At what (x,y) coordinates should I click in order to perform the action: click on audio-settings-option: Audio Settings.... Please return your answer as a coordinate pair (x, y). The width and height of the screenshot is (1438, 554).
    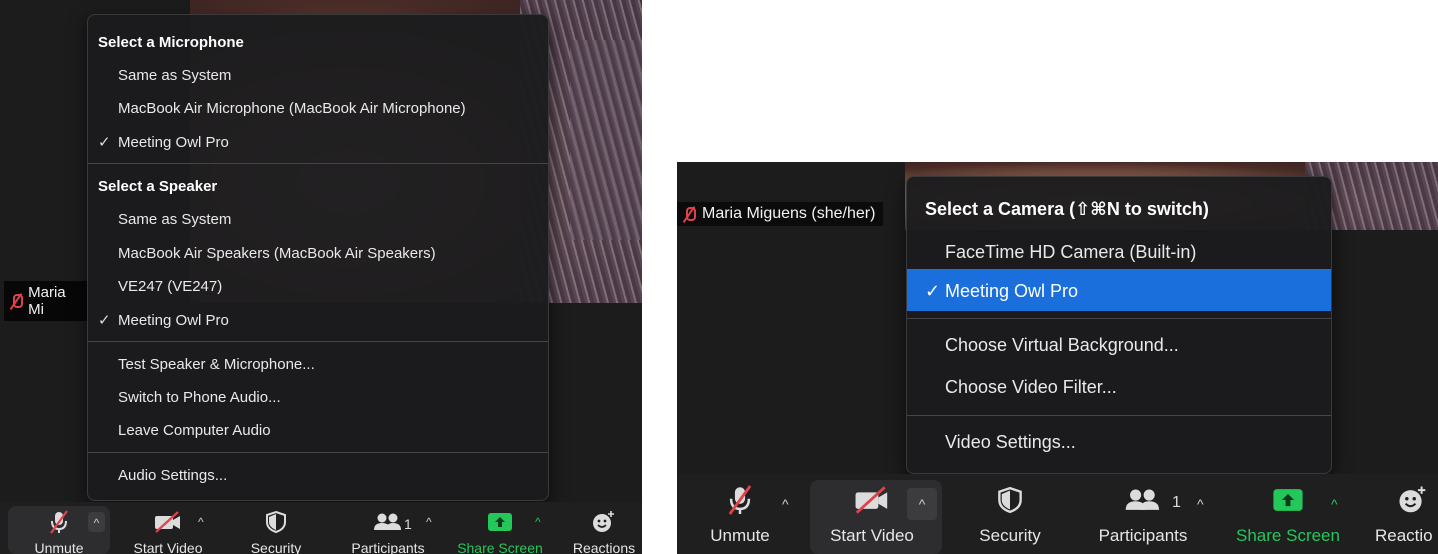
    Looking at the image, I should click on (318, 475).